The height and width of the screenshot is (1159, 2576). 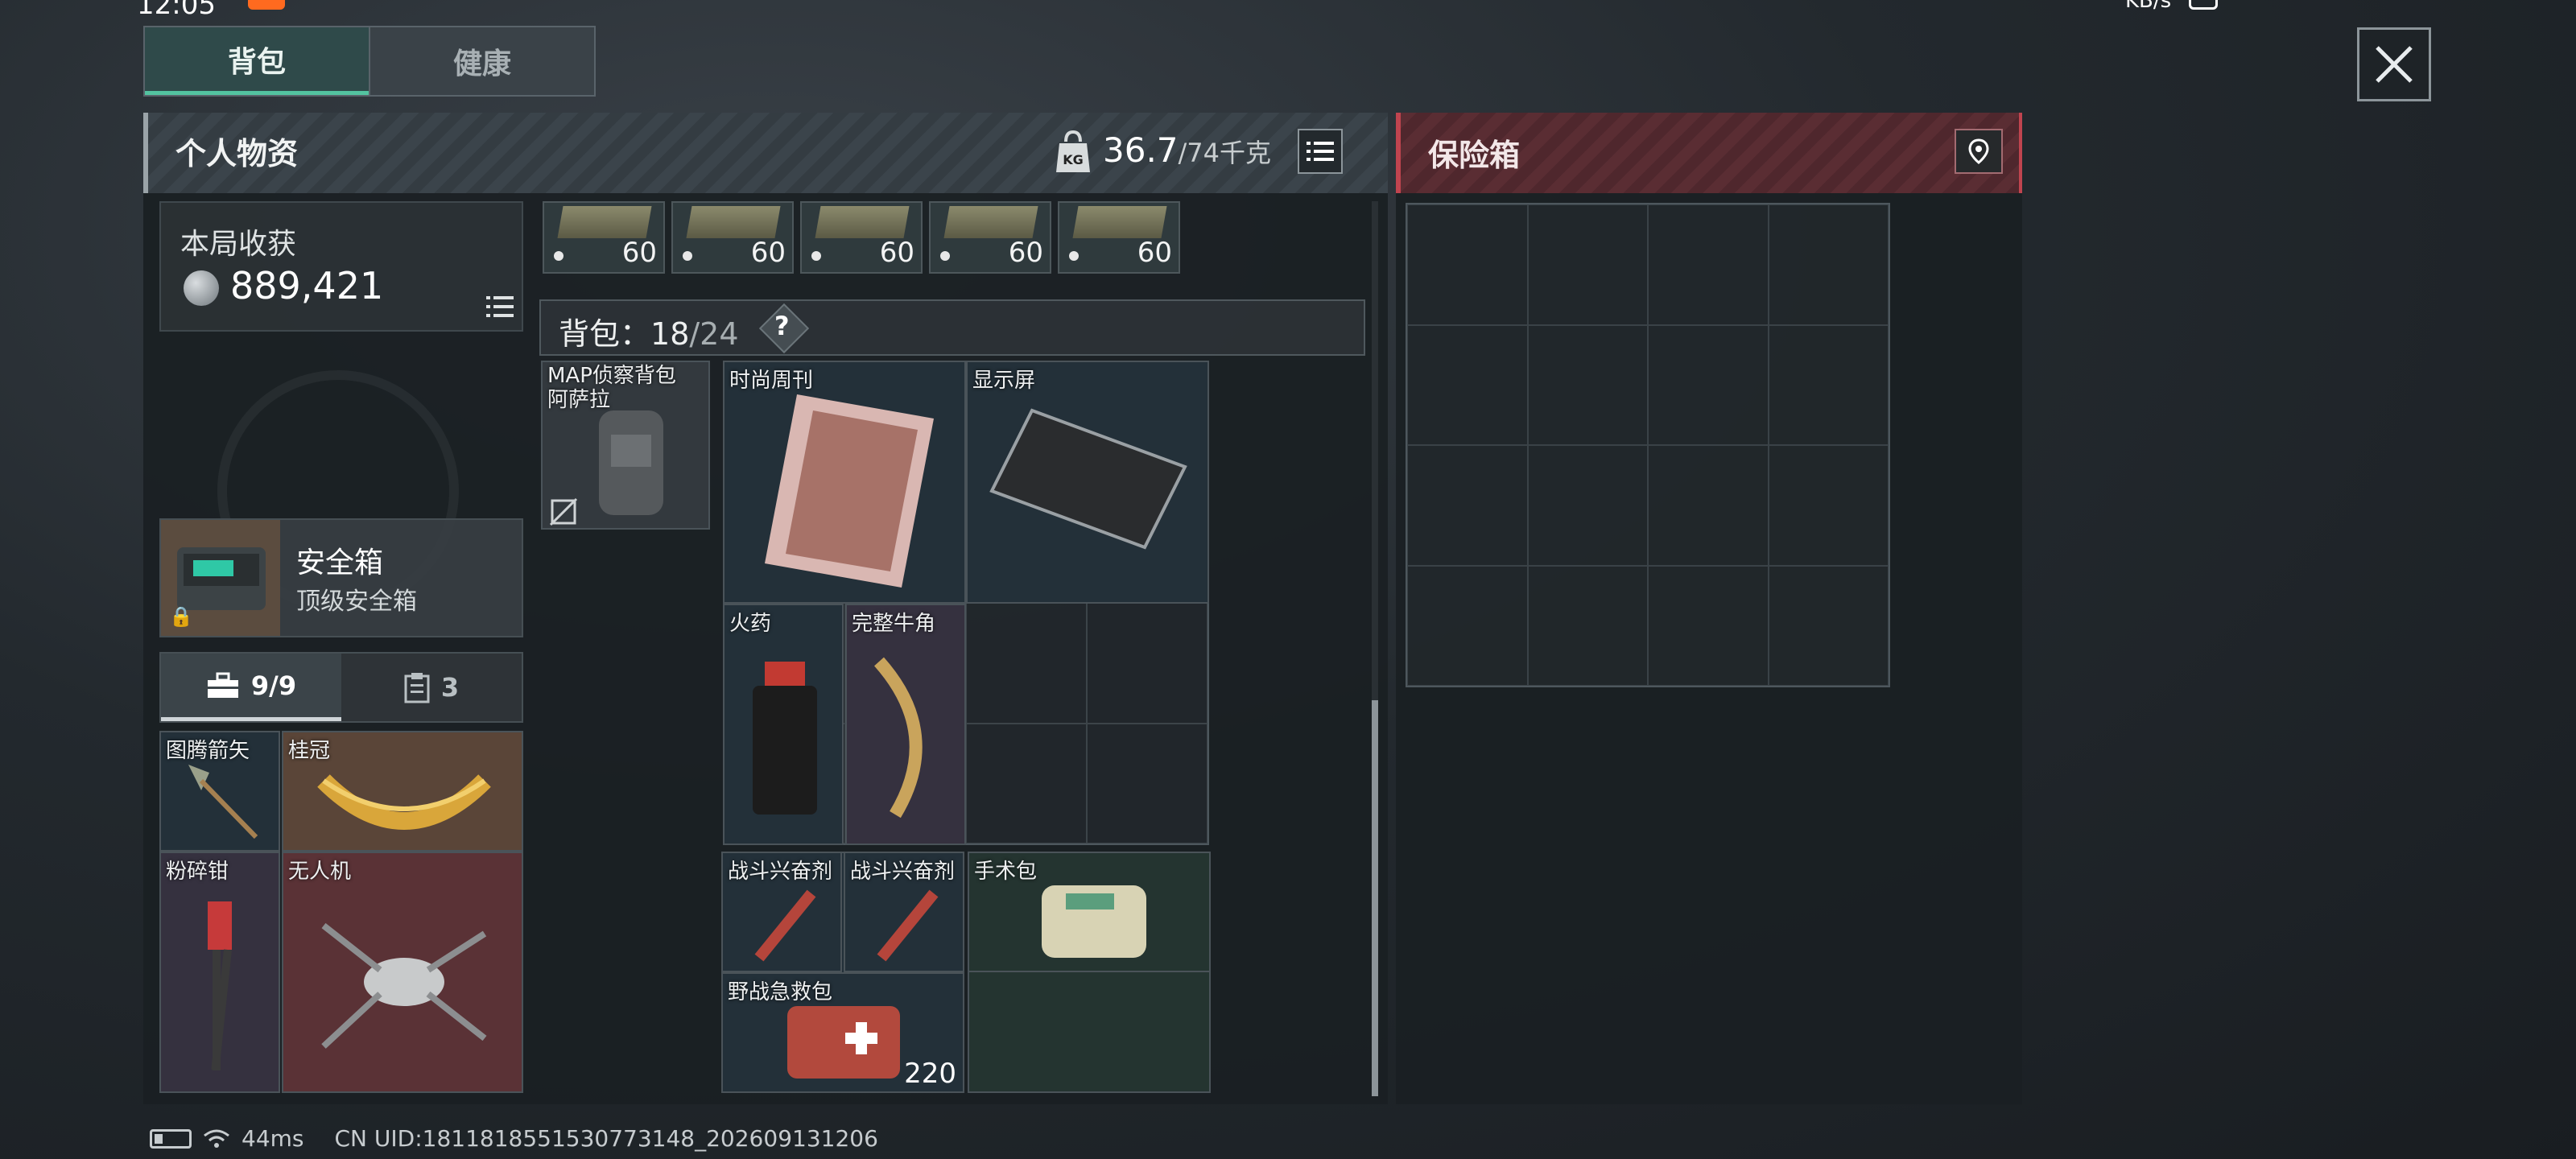 What do you see at coordinates (1375, 898) in the screenshot?
I see `scrollbar-thumb` at bounding box center [1375, 898].